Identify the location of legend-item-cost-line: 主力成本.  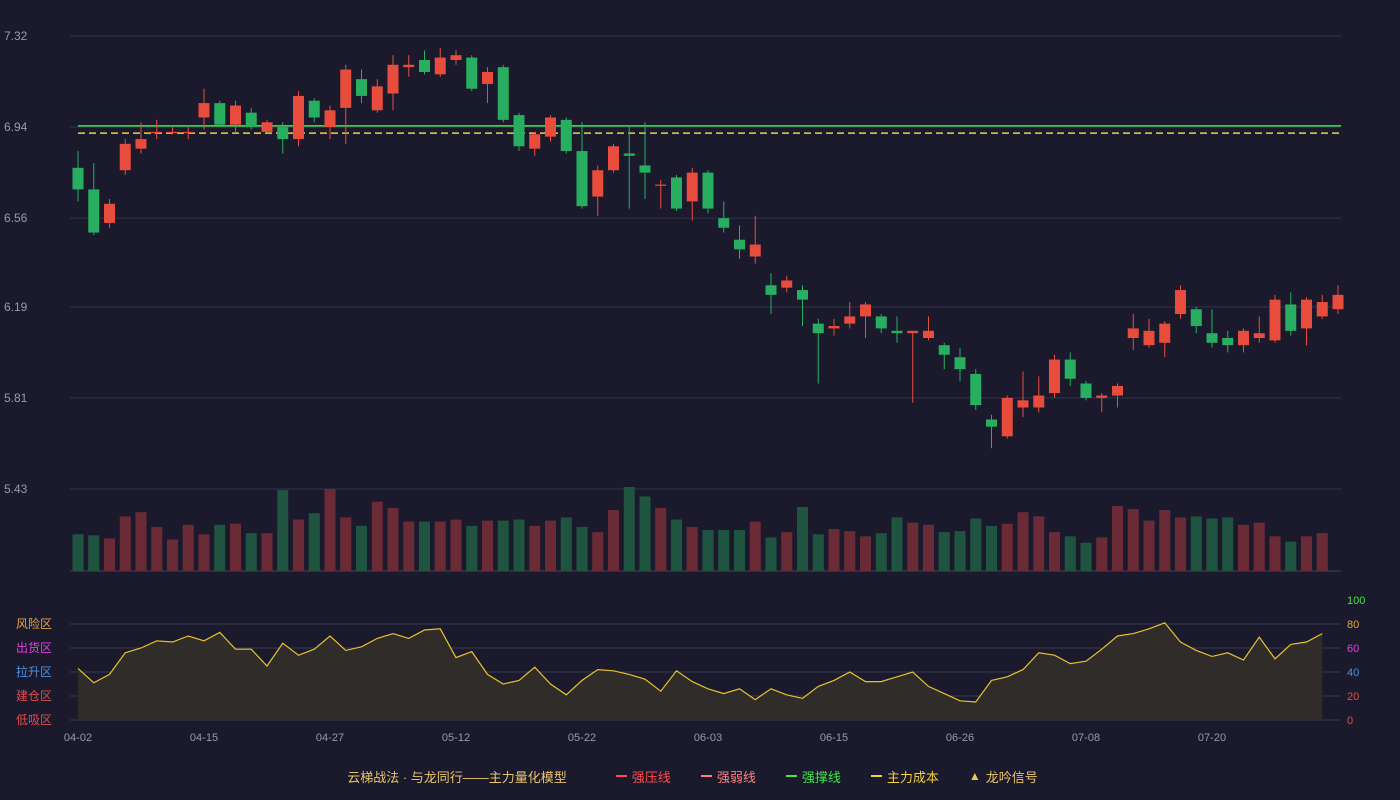
(904, 776).